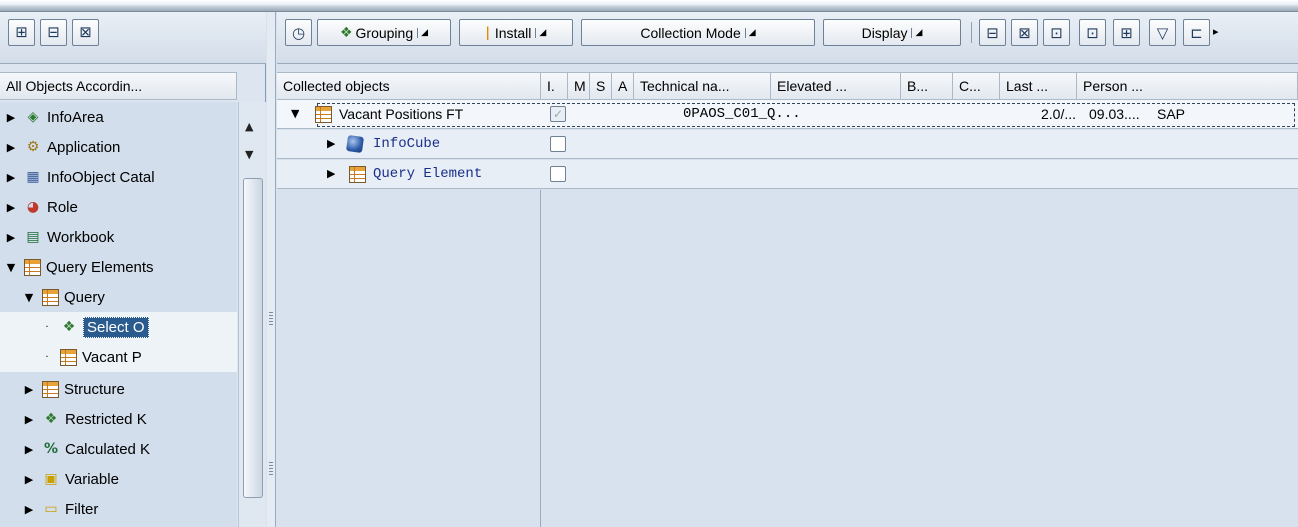  What do you see at coordinates (554, 87) in the screenshot?
I see `column-install: I.` at bounding box center [554, 87].